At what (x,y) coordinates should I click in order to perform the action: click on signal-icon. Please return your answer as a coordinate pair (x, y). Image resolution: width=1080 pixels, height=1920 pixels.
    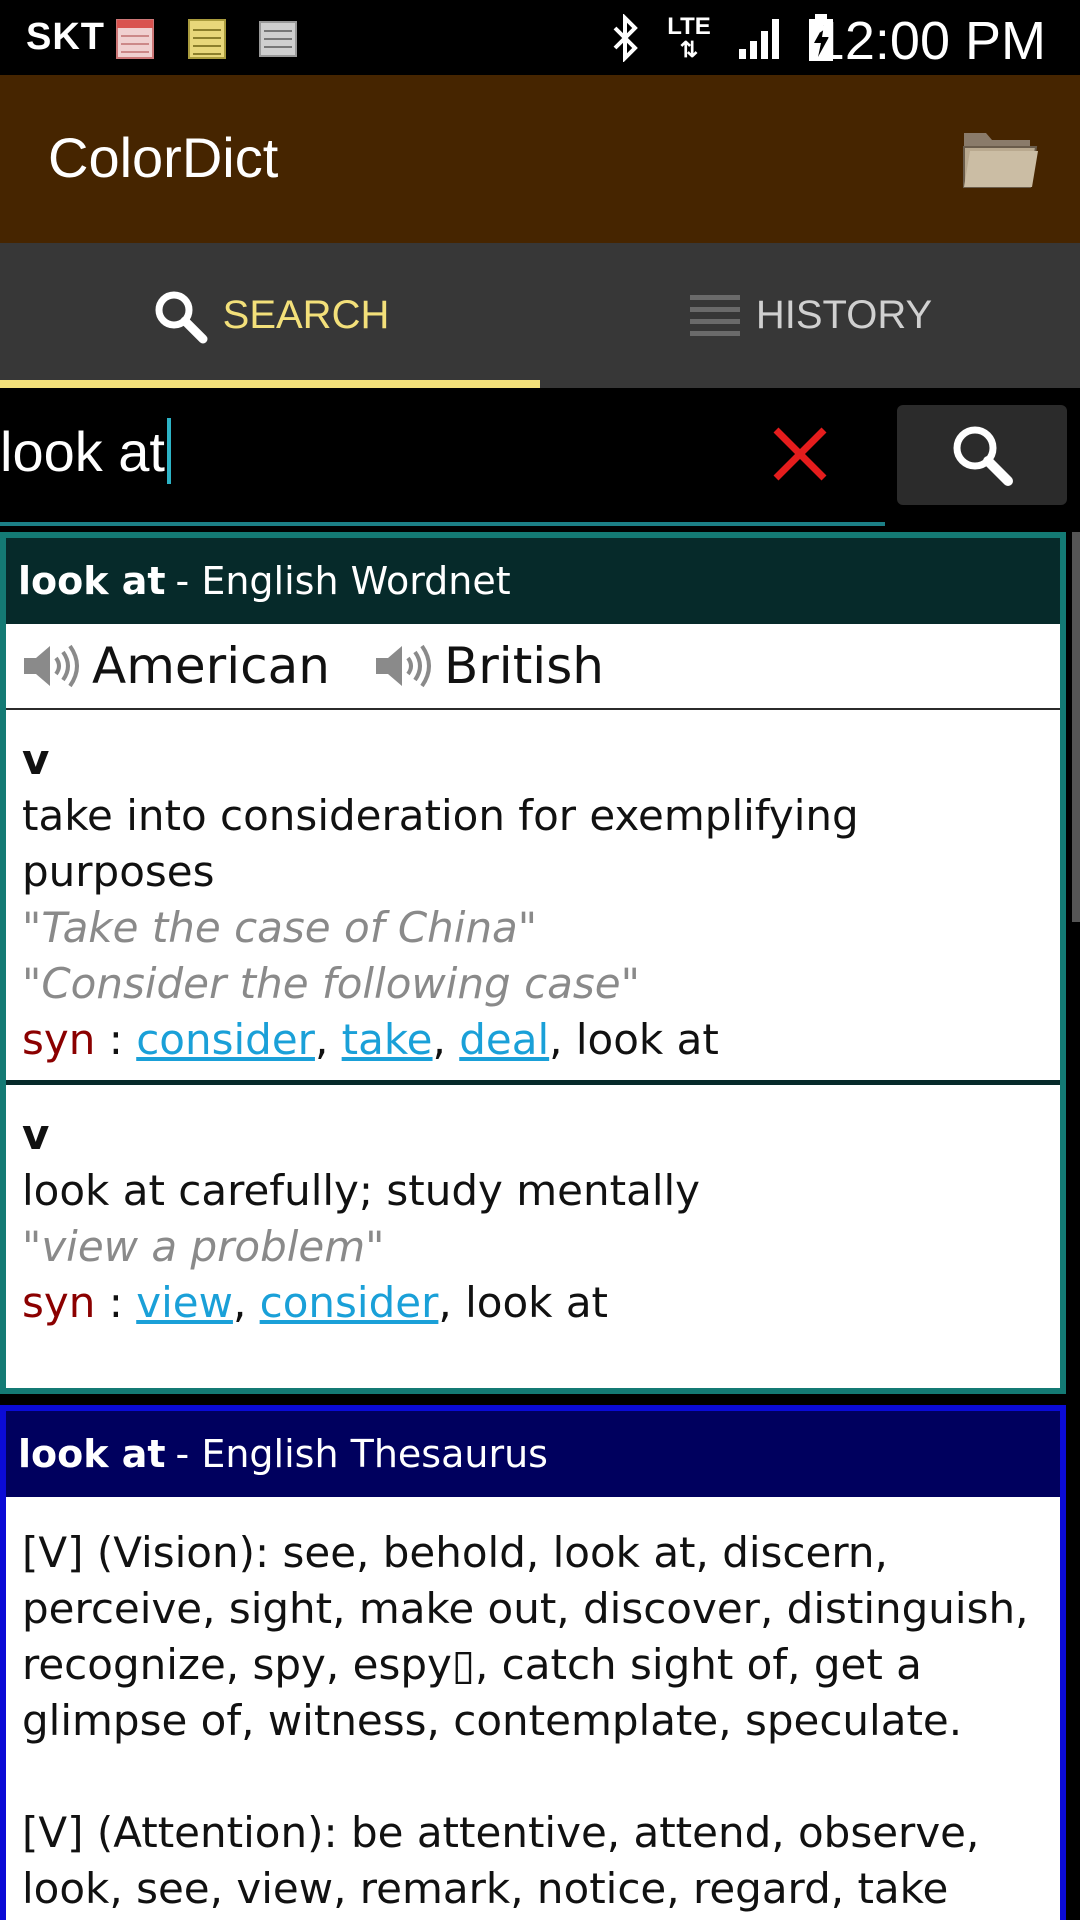
    Looking at the image, I should click on (759, 39).